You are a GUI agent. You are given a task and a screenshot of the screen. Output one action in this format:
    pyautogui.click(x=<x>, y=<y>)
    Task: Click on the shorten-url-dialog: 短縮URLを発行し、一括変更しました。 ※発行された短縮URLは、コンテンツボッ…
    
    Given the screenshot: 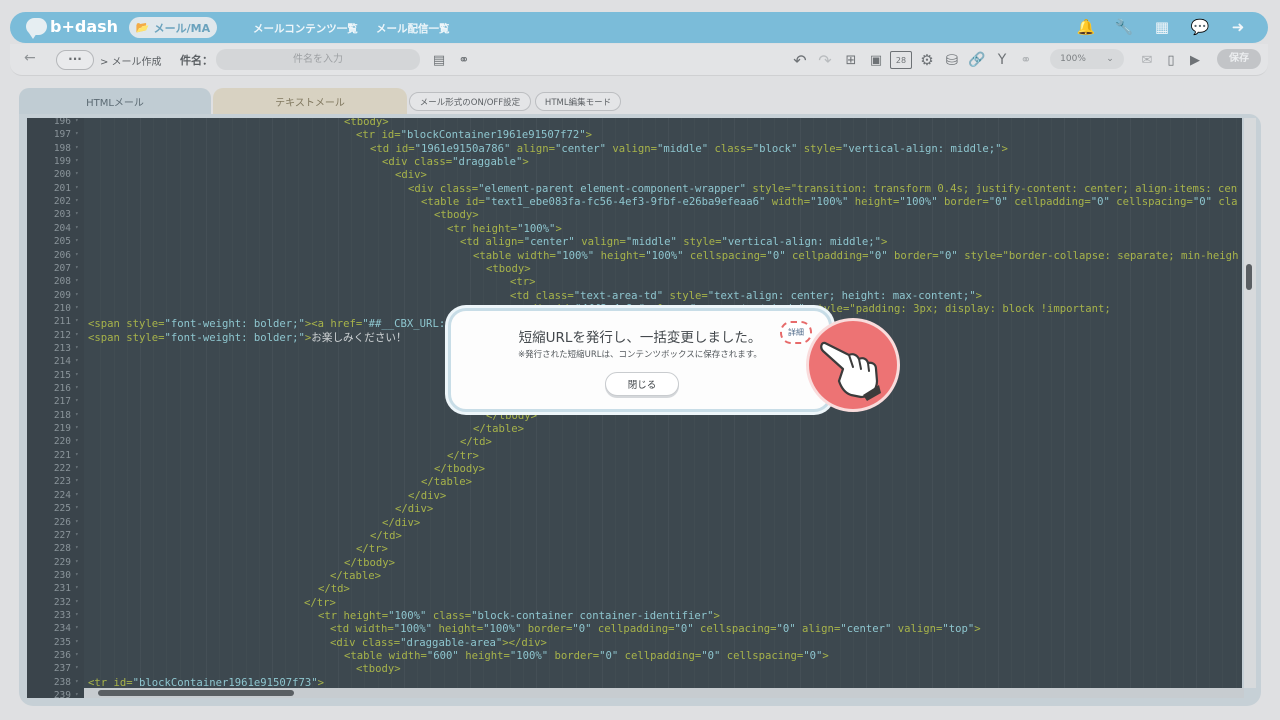 What is the action you would take?
    pyautogui.click(x=640, y=360)
    